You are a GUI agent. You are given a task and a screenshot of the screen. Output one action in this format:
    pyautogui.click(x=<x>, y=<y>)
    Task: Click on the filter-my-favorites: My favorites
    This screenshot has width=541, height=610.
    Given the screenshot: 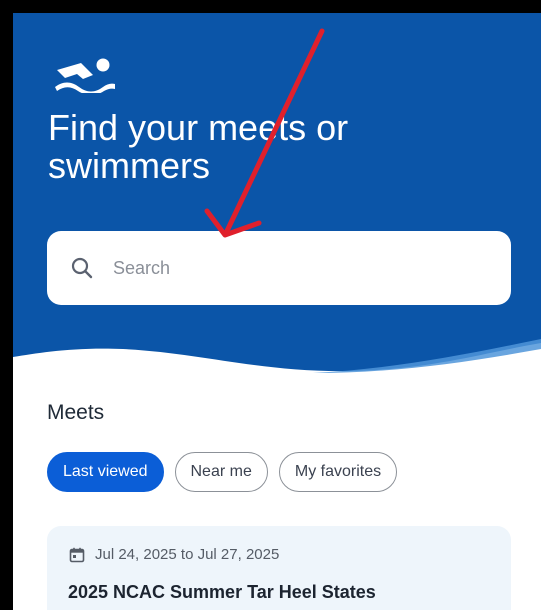 What is the action you would take?
    pyautogui.click(x=338, y=472)
    